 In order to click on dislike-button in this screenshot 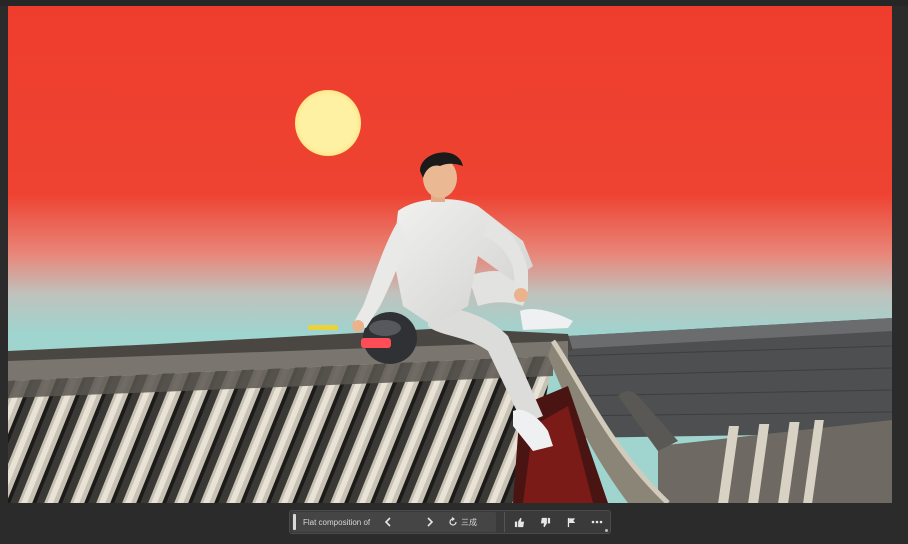, I will do `click(546, 522)`.